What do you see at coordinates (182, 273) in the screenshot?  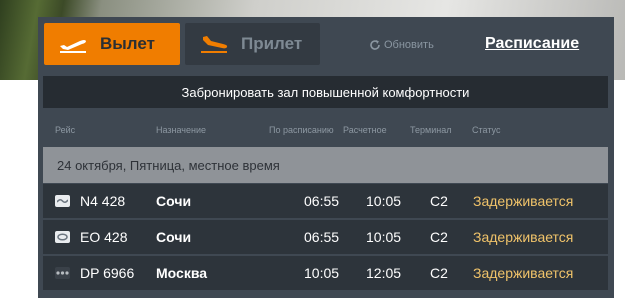 I see `flight-destination: Москва` at bounding box center [182, 273].